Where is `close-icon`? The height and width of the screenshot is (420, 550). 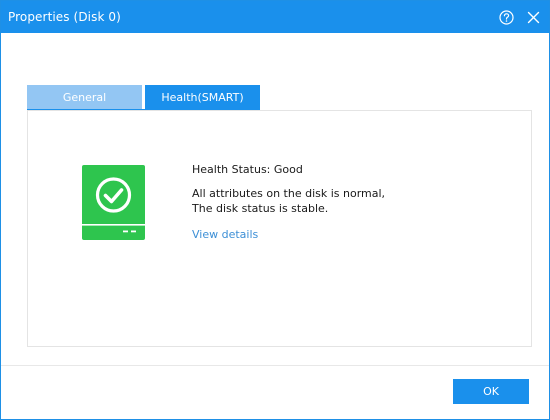 close-icon is located at coordinates (533, 17).